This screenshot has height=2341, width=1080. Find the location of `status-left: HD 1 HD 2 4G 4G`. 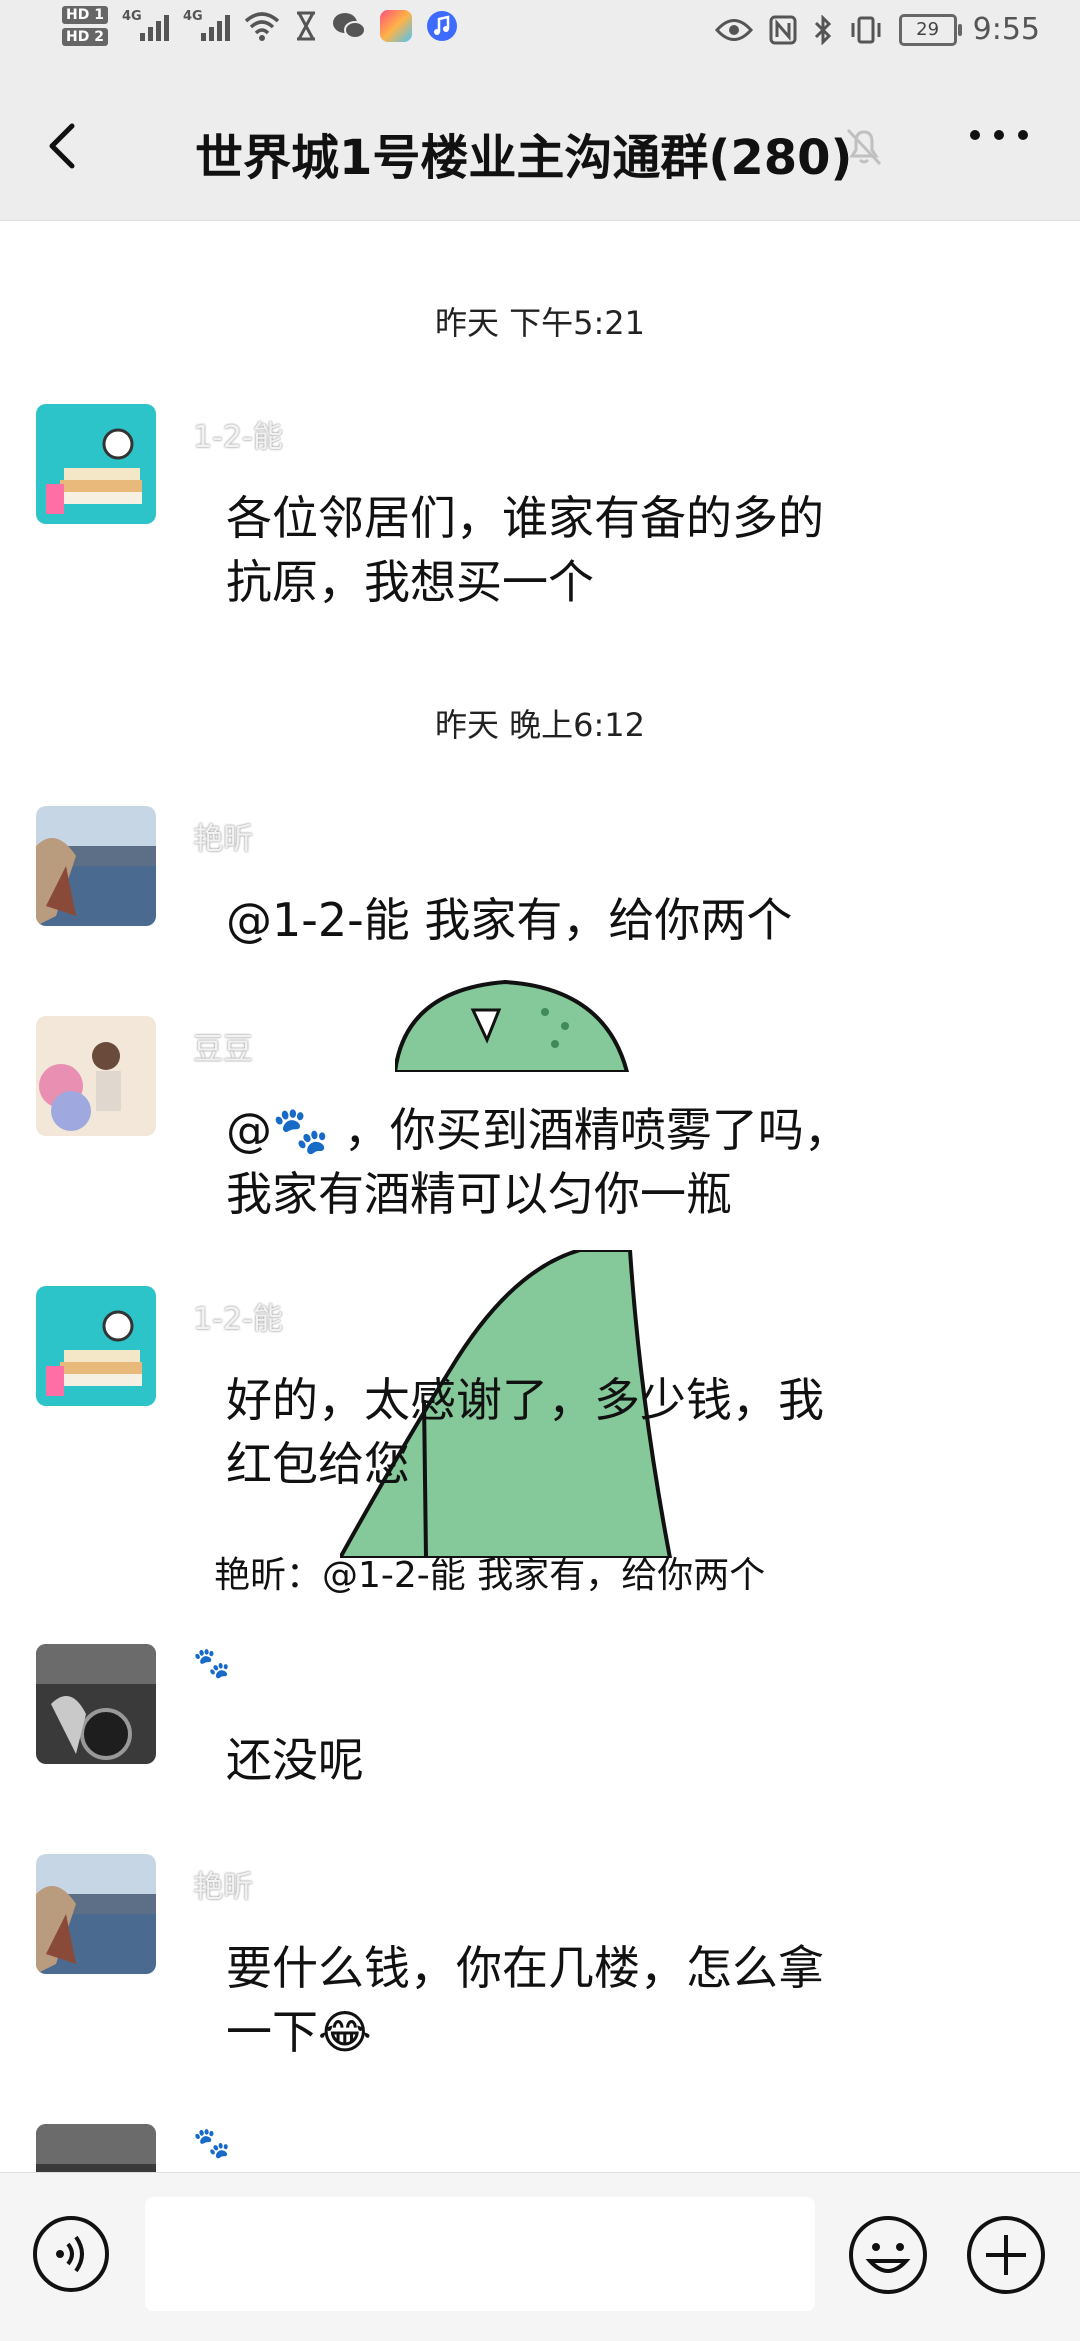

status-left: HD 1 HD 2 4G 4G is located at coordinates (260, 26).